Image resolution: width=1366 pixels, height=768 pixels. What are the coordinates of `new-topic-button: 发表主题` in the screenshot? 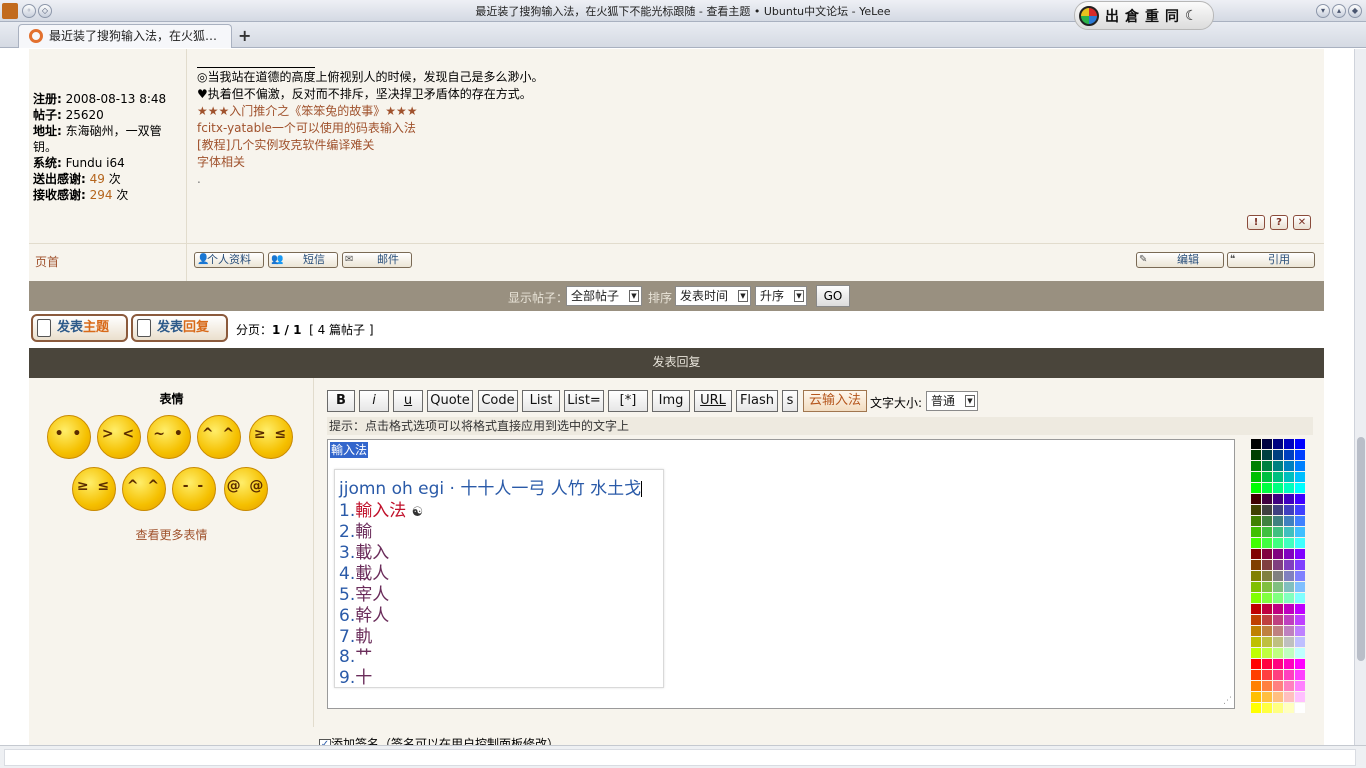 It's located at (79, 328).